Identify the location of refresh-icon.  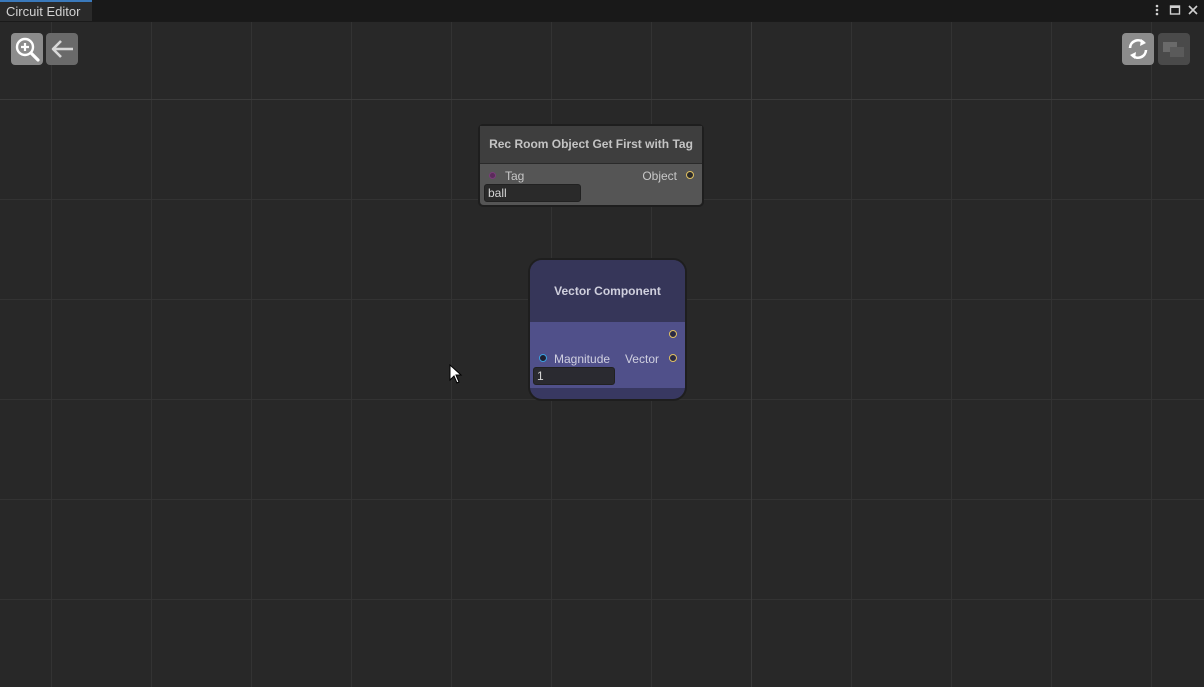
(1138, 49).